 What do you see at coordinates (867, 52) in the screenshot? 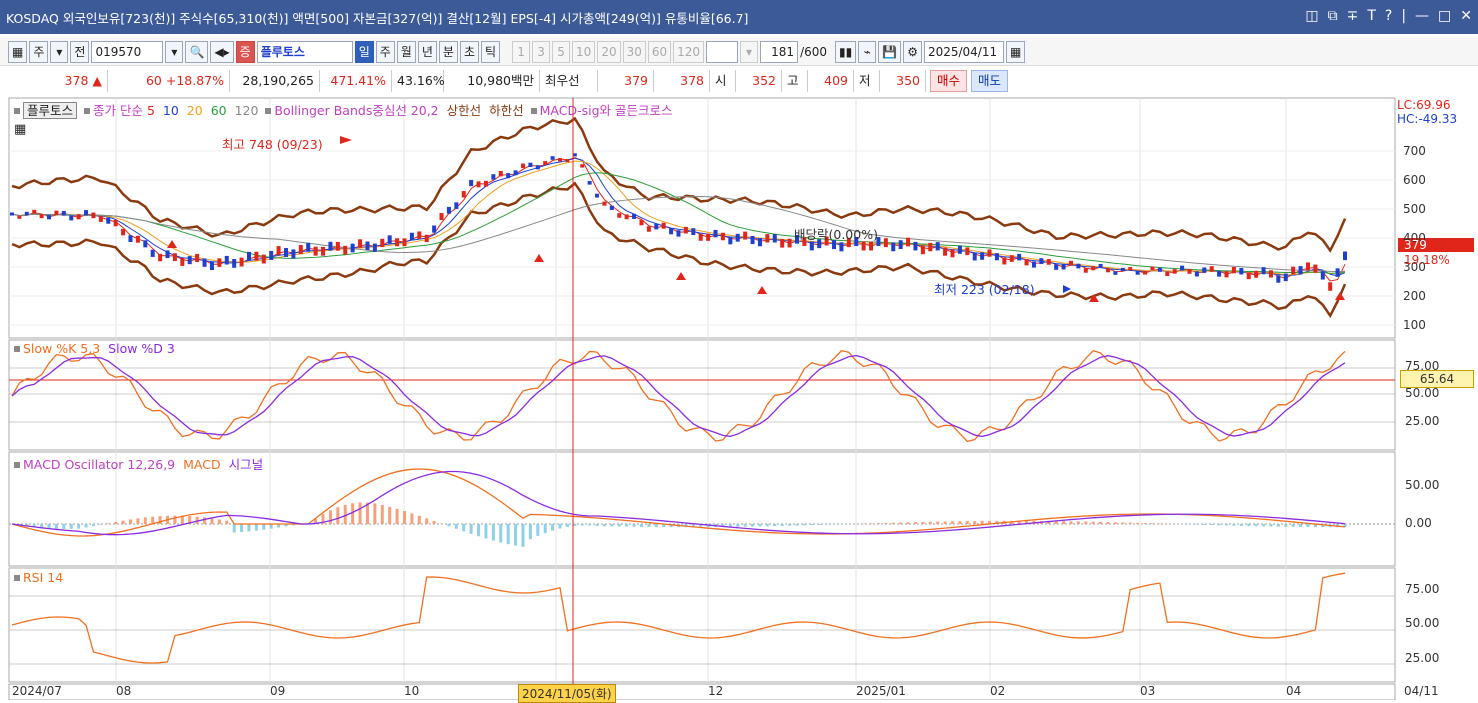
I see `draw-icon: ⌁` at bounding box center [867, 52].